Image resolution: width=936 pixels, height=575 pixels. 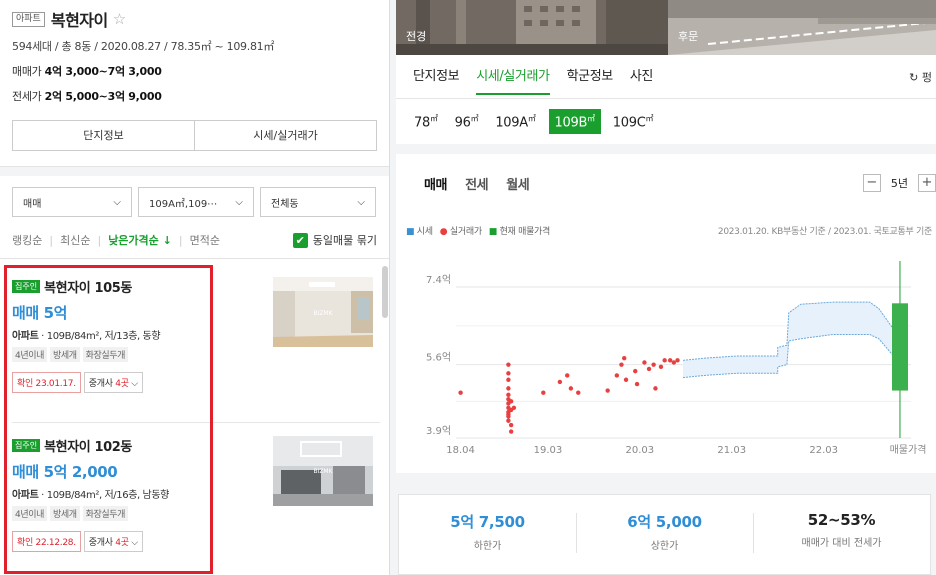 I want to click on complex-buttons: 단지정보 시세/실거래가, so click(x=194, y=135).